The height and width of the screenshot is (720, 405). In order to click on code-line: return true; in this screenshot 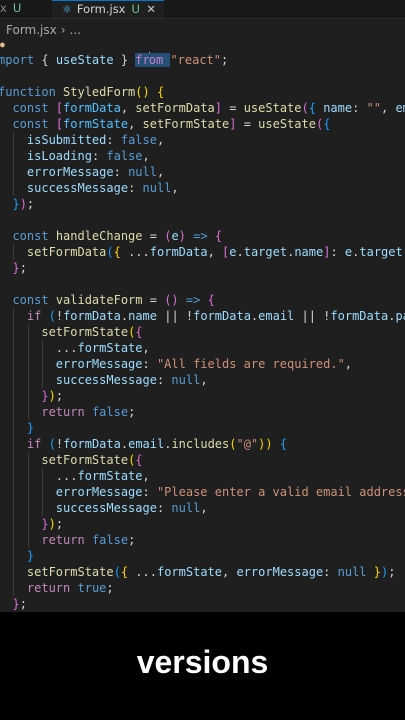, I will do `click(202, 588)`.